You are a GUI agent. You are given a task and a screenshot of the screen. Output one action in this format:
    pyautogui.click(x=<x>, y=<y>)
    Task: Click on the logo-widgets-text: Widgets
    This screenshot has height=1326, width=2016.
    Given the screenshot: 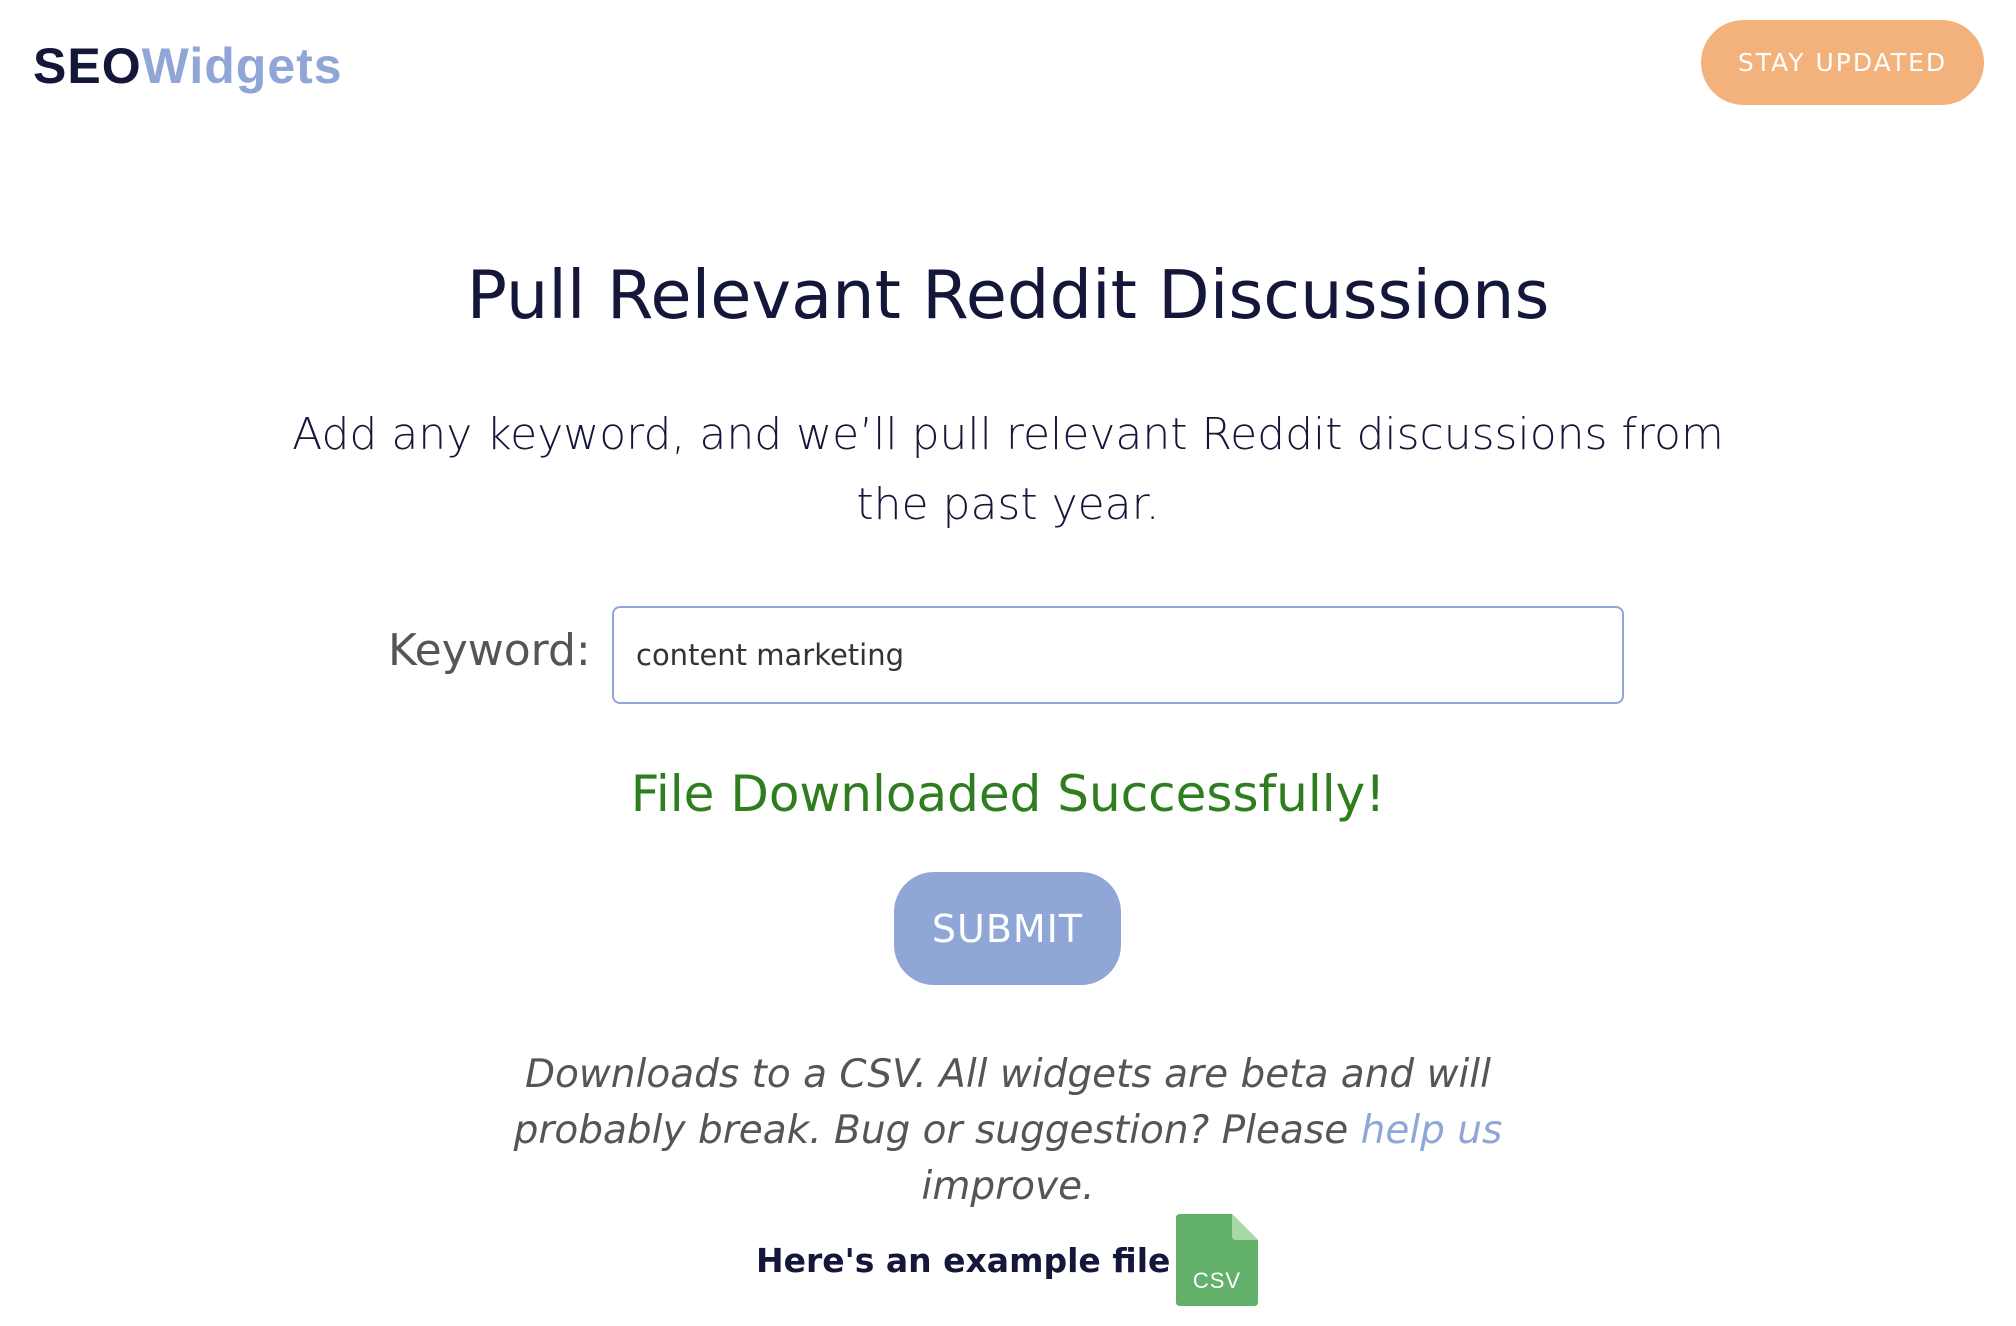 What is the action you would take?
    pyautogui.click(x=242, y=66)
    